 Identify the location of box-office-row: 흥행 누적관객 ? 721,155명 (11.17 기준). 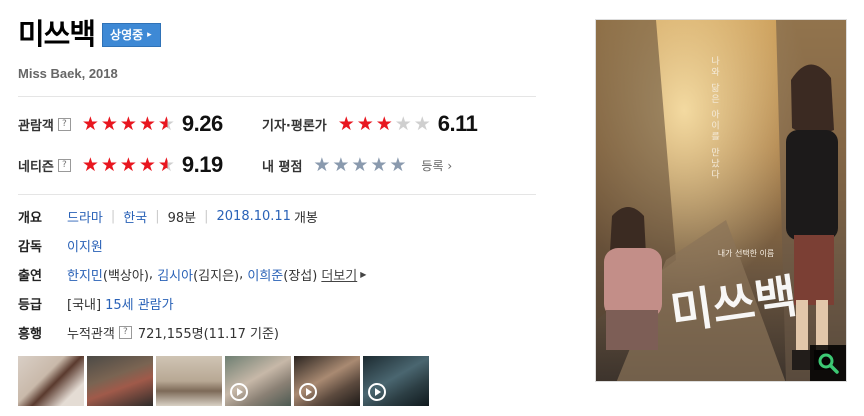
(148, 332).